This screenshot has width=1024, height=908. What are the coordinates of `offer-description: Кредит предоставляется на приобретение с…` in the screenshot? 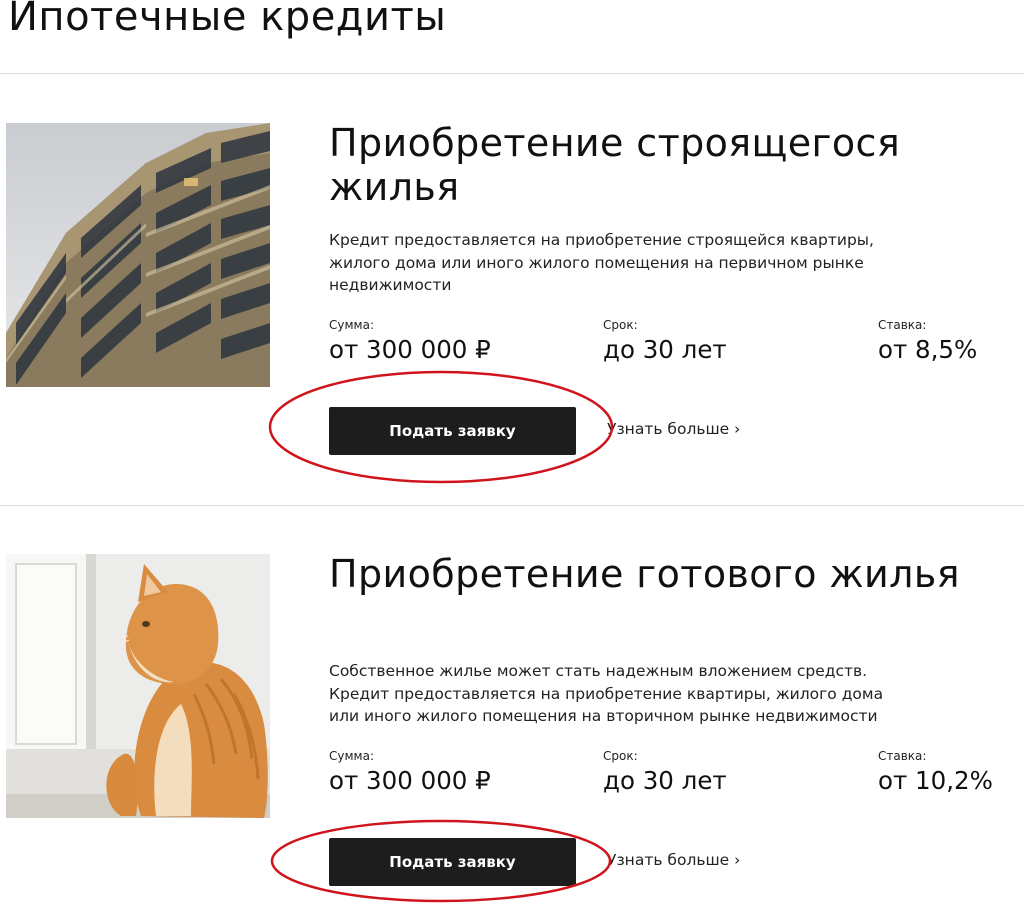 It's located at (601, 262).